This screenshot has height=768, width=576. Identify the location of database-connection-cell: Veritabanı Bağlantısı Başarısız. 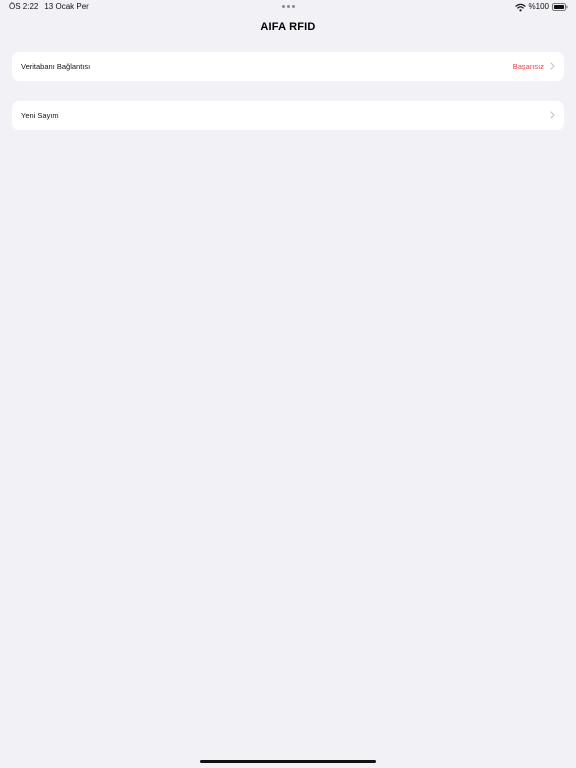
(288, 66).